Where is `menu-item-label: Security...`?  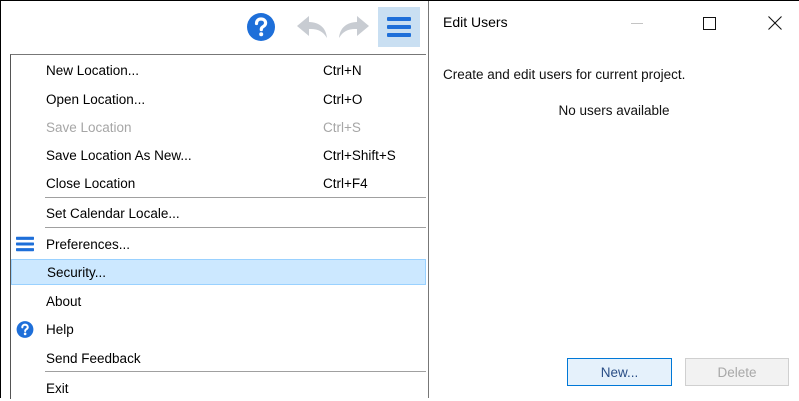
menu-item-label: Security... is located at coordinates (77, 272).